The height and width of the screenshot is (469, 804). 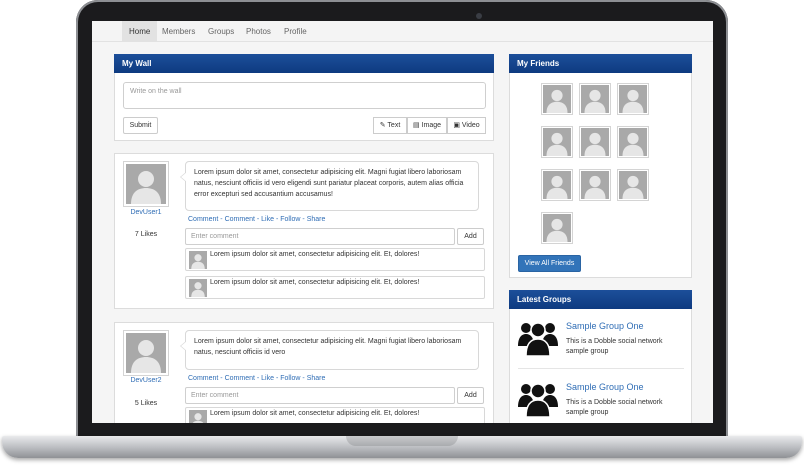 What do you see at coordinates (178, 31) in the screenshot?
I see `nav-members: Members` at bounding box center [178, 31].